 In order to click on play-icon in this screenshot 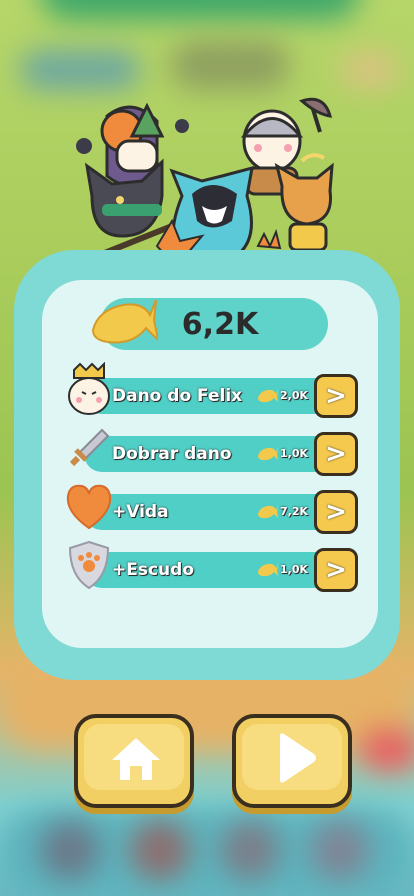, I will do `click(298, 758)`.